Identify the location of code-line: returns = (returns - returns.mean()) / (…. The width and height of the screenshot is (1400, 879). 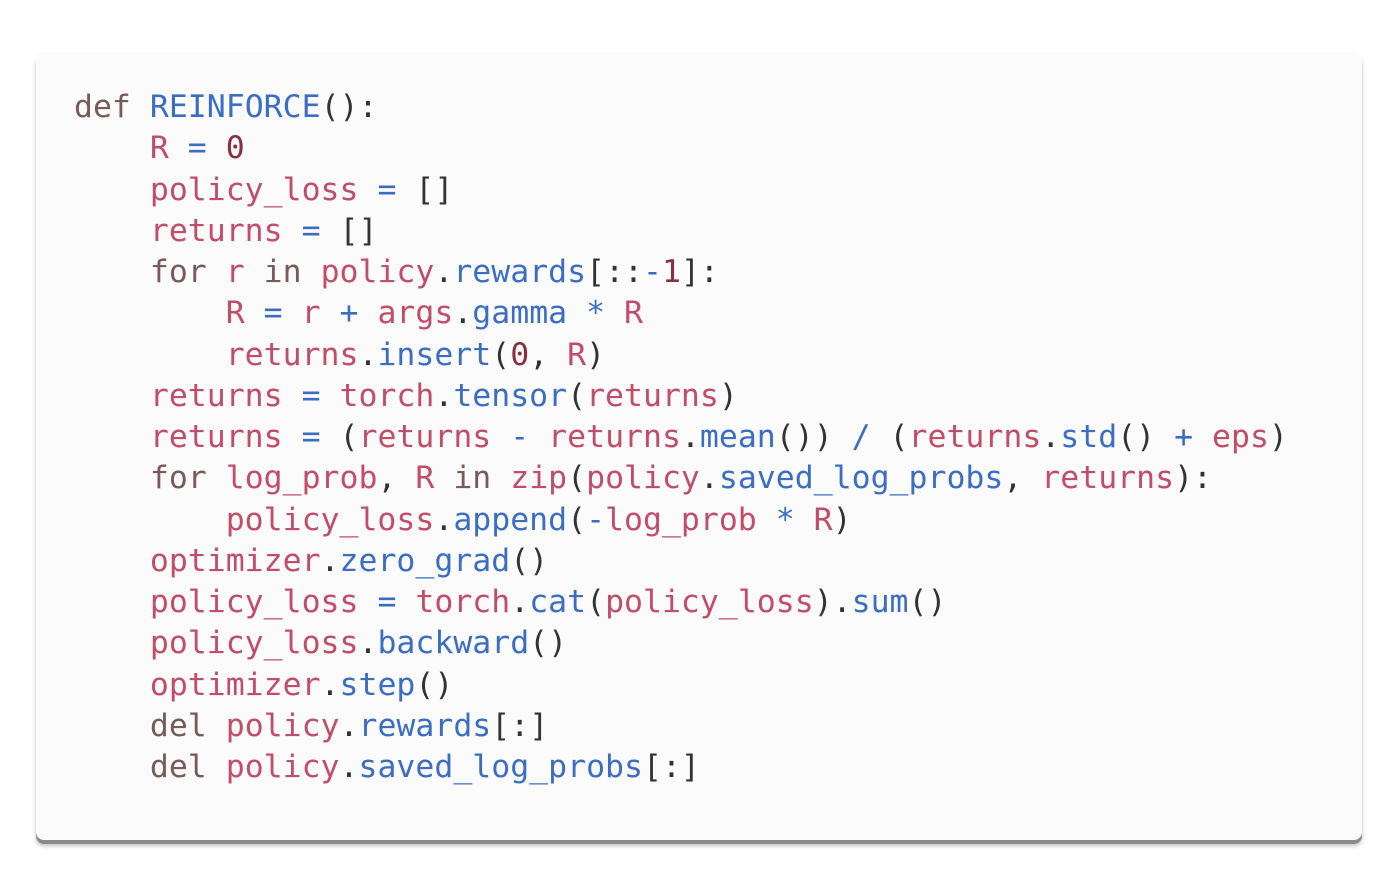
(681, 437).